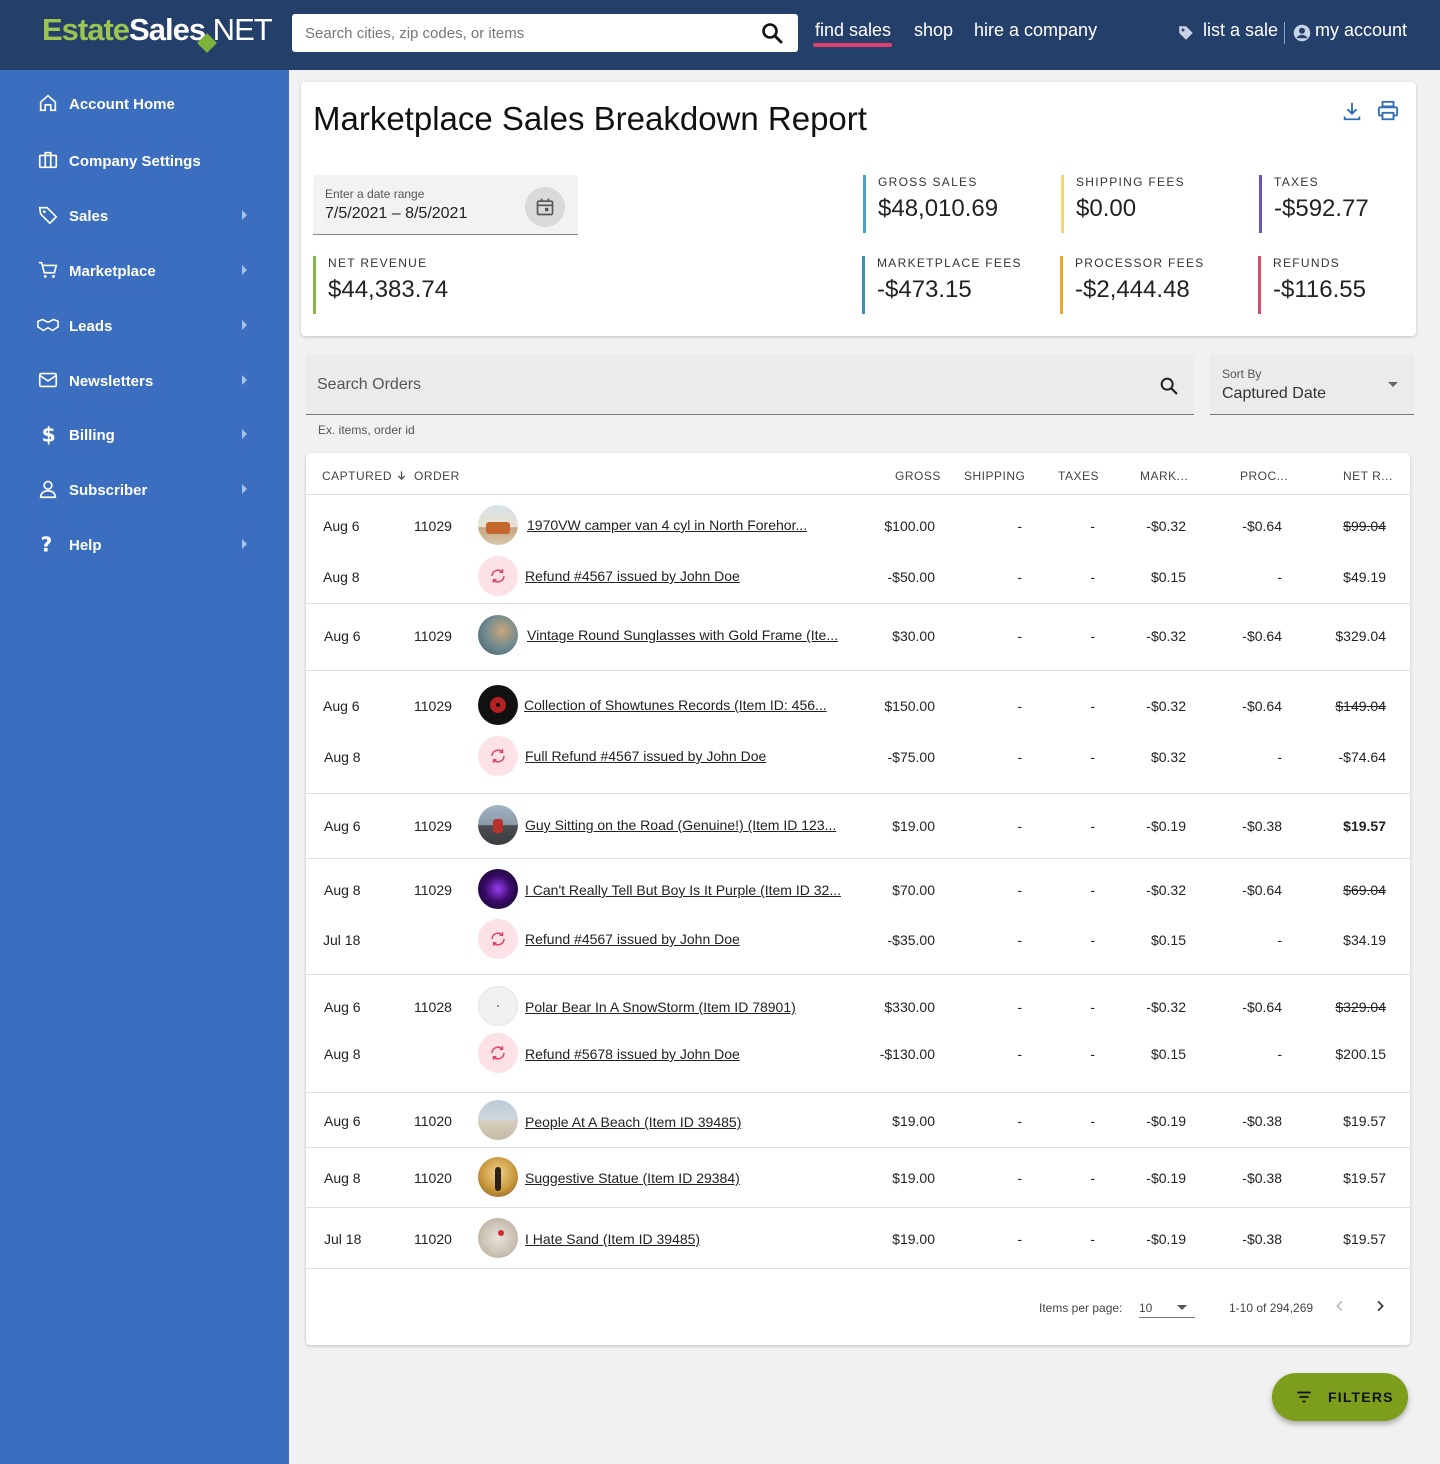  I want to click on stat-label: GROSS SALES, so click(928, 182).